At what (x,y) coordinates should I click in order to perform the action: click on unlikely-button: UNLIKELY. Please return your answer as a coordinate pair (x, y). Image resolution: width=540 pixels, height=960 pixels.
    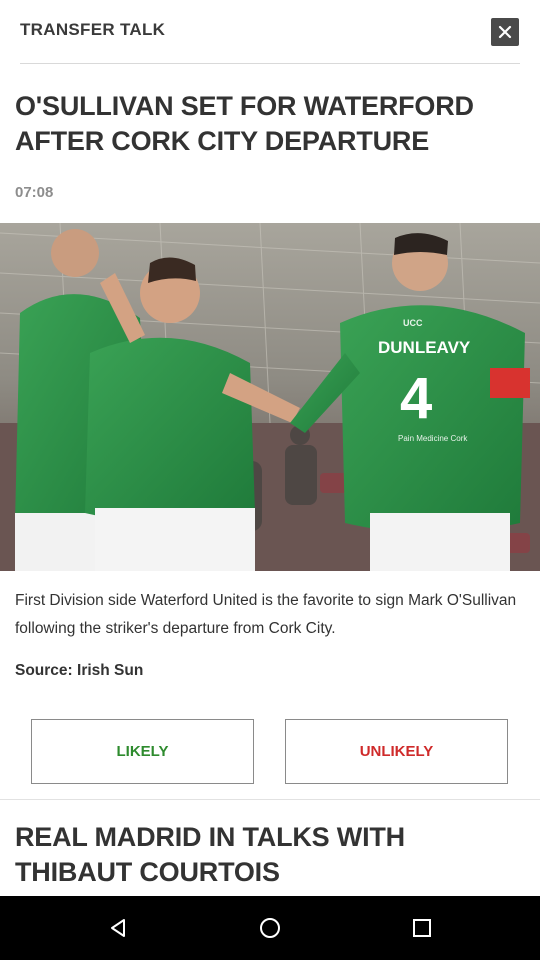
    Looking at the image, I should click on (396, 751).